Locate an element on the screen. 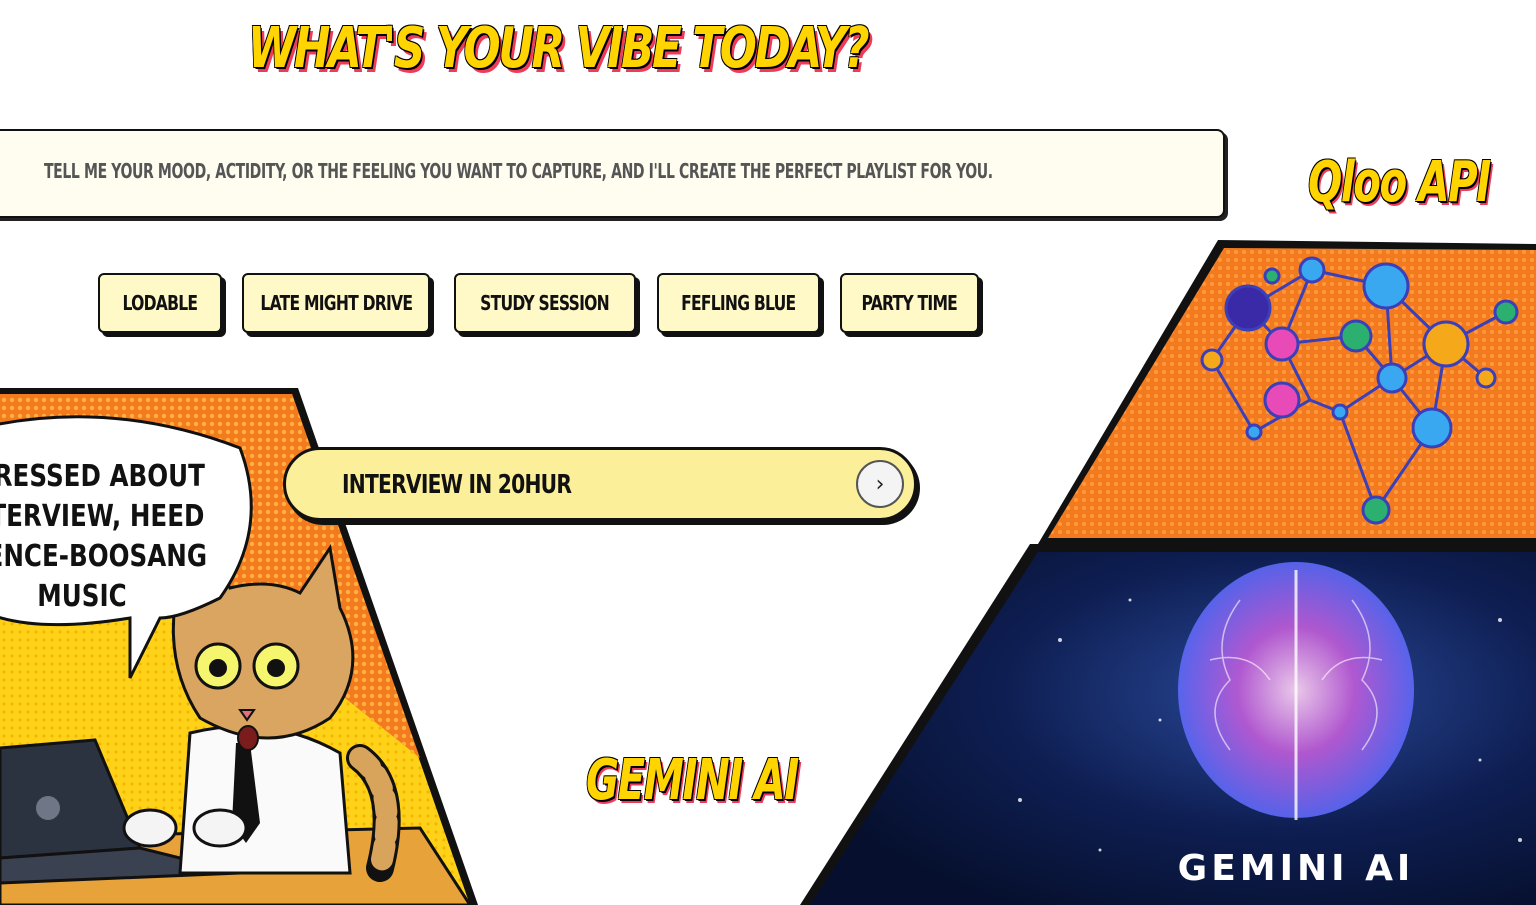  qloo-api-label: Qloo API is located at coordinates (1399, 182).